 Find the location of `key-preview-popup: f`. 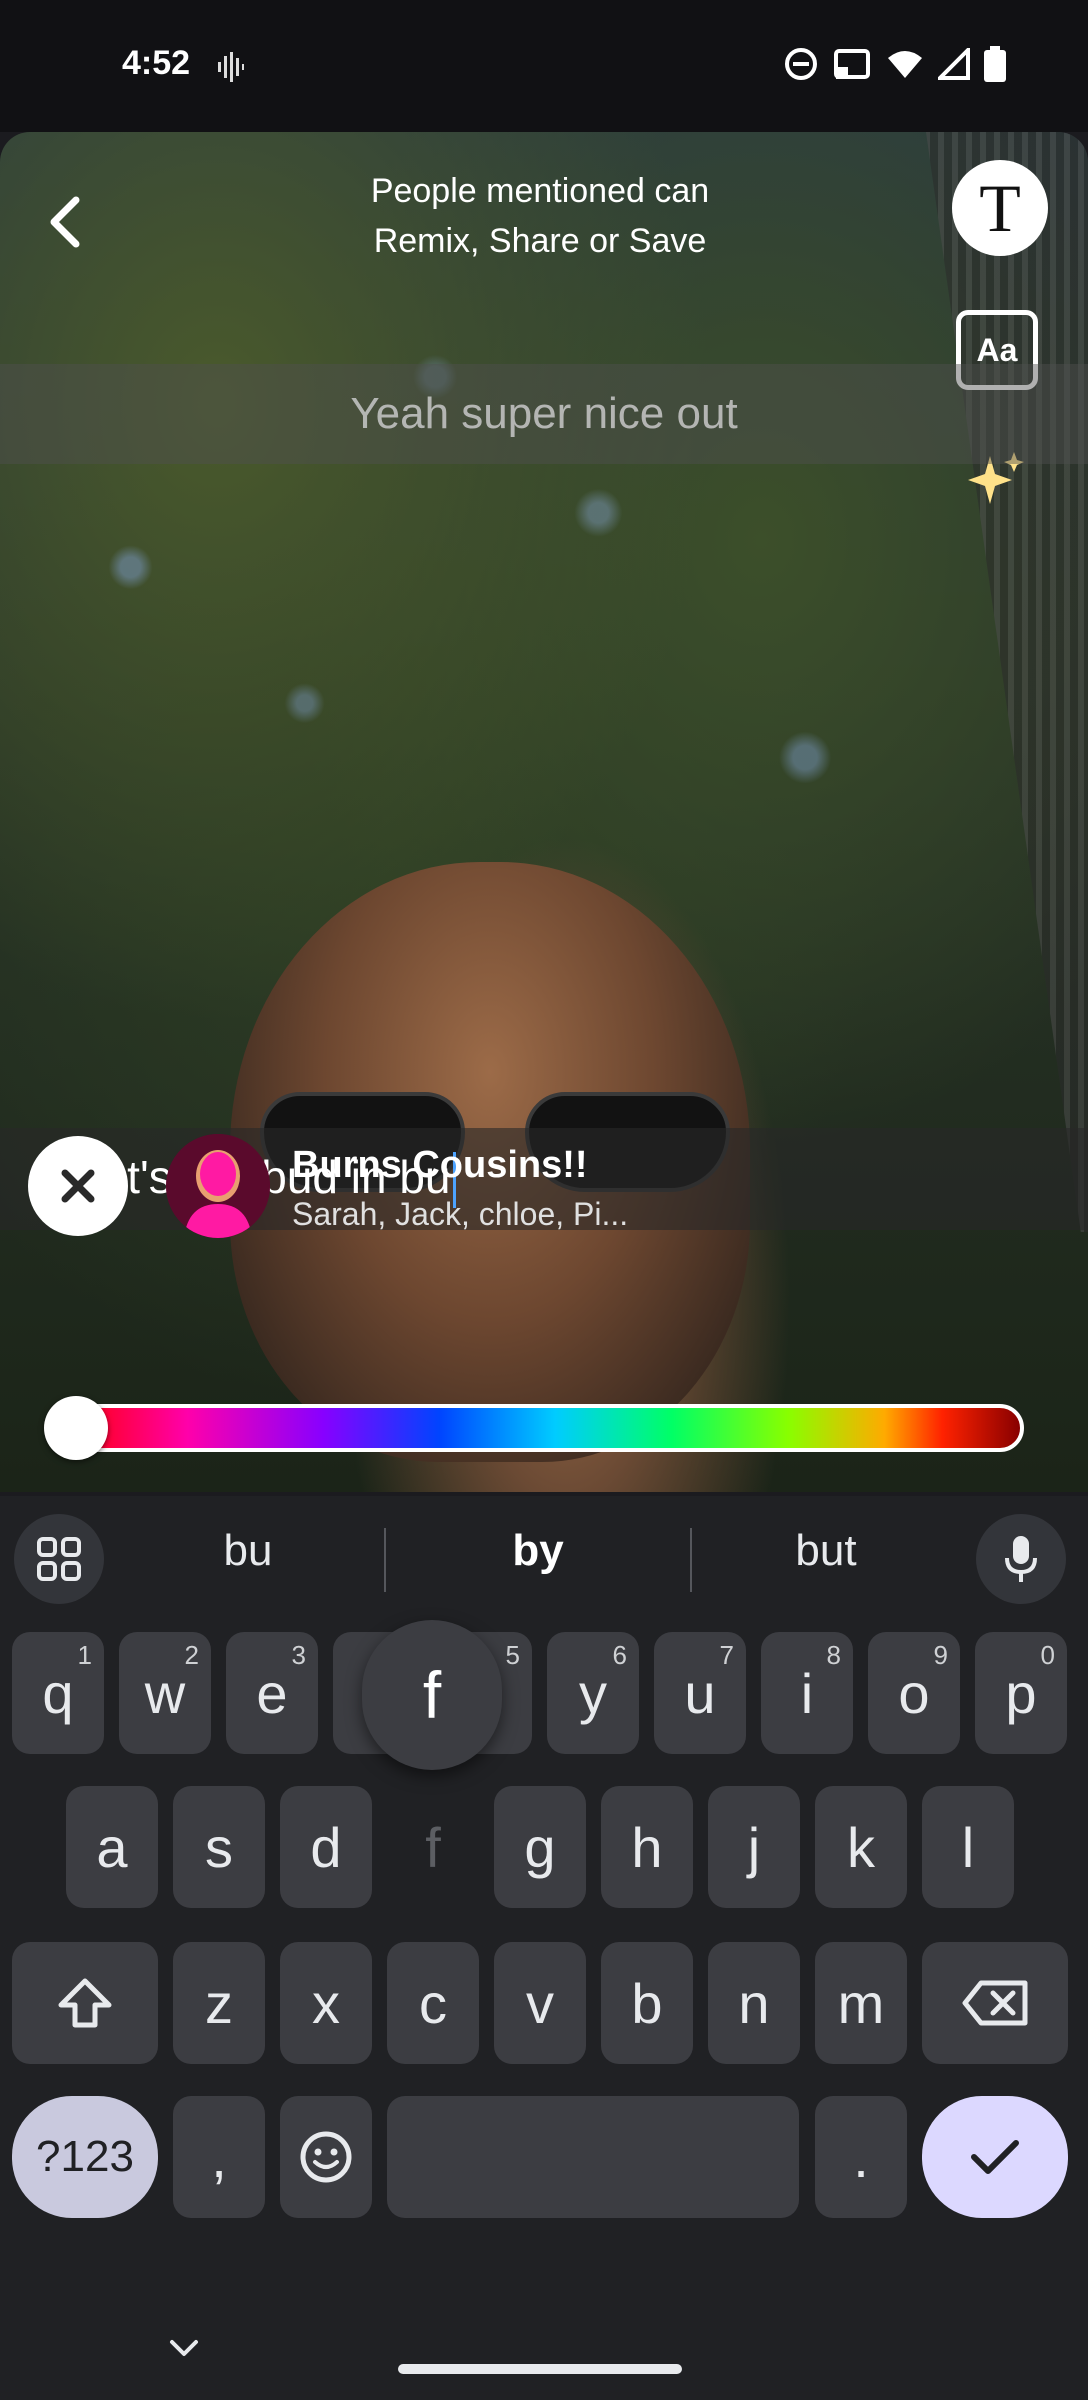

key-preview-popup: f is located at coordinates (432, 1695).